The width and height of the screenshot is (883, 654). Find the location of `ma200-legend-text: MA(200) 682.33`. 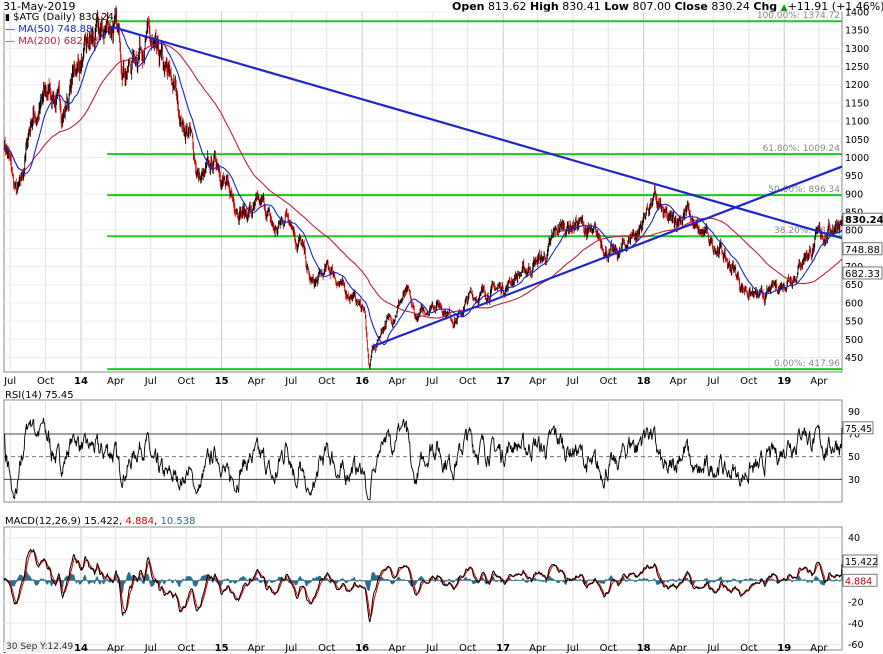

ma200-legend-text: MA(200) 682.33 is located at coordinates (58, 41).